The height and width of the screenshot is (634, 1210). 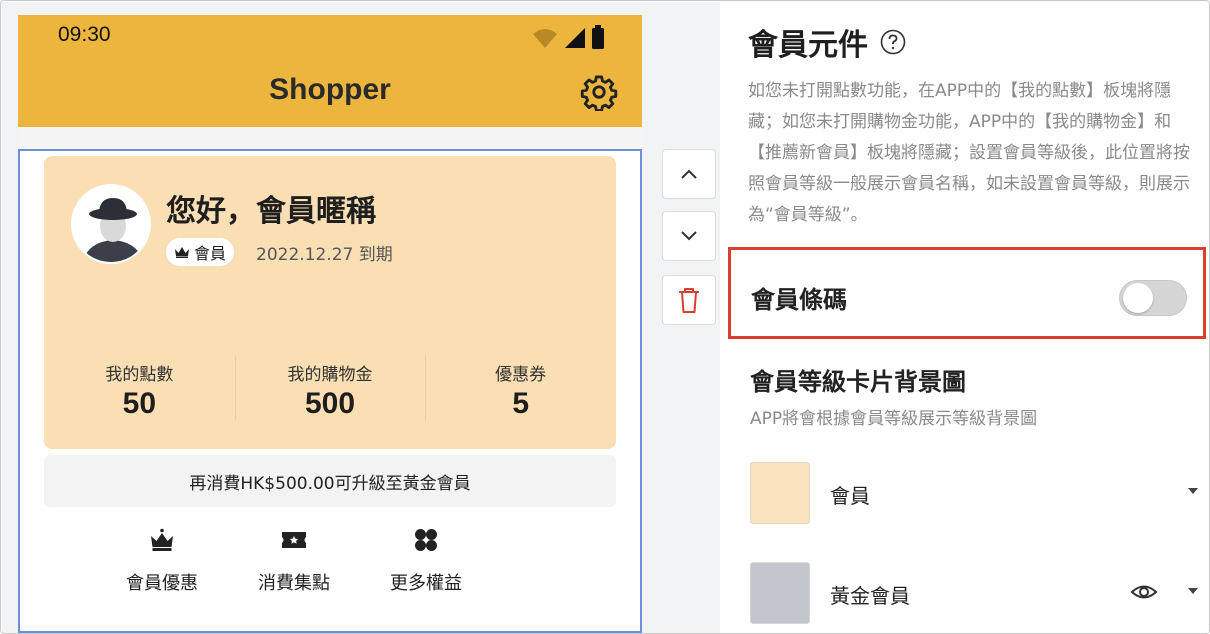 I want to click on gear-icon, so click(x=599, y=92).